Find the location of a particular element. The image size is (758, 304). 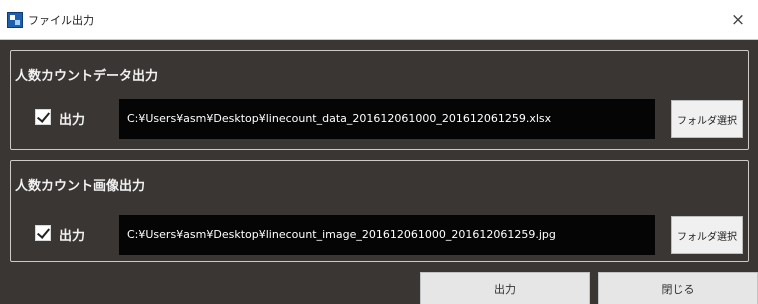

image-output-checkbox is located at coordinates (43, 233).